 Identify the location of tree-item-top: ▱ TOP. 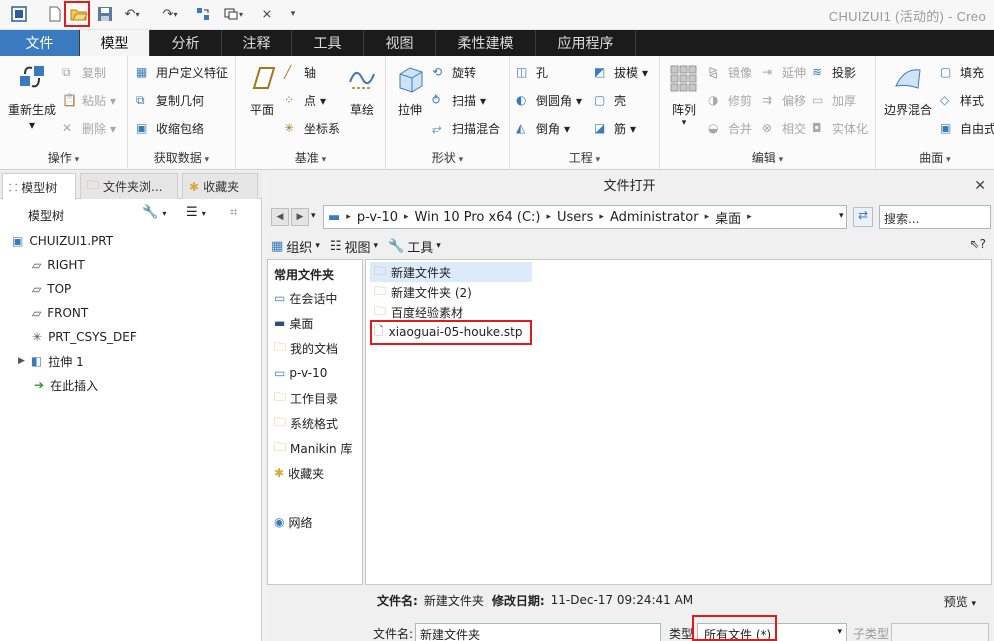
(51, 289).